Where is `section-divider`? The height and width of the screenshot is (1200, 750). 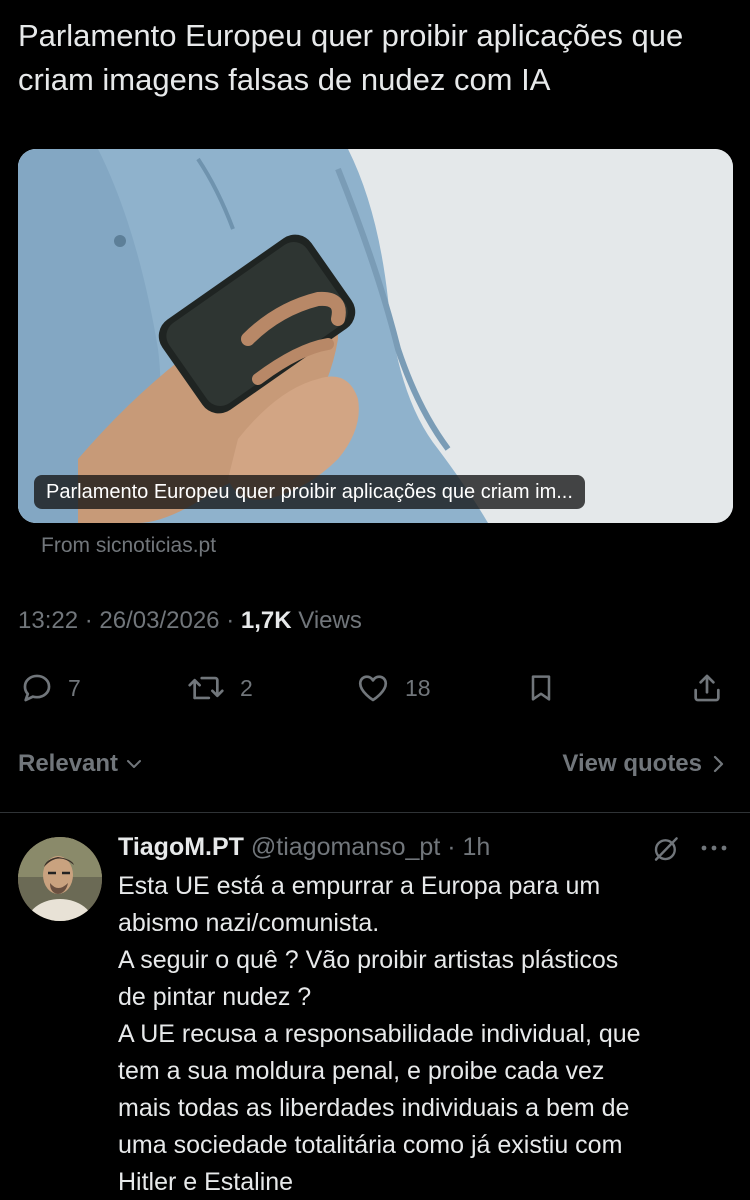 section-divider is located at coordinates (375, 812).